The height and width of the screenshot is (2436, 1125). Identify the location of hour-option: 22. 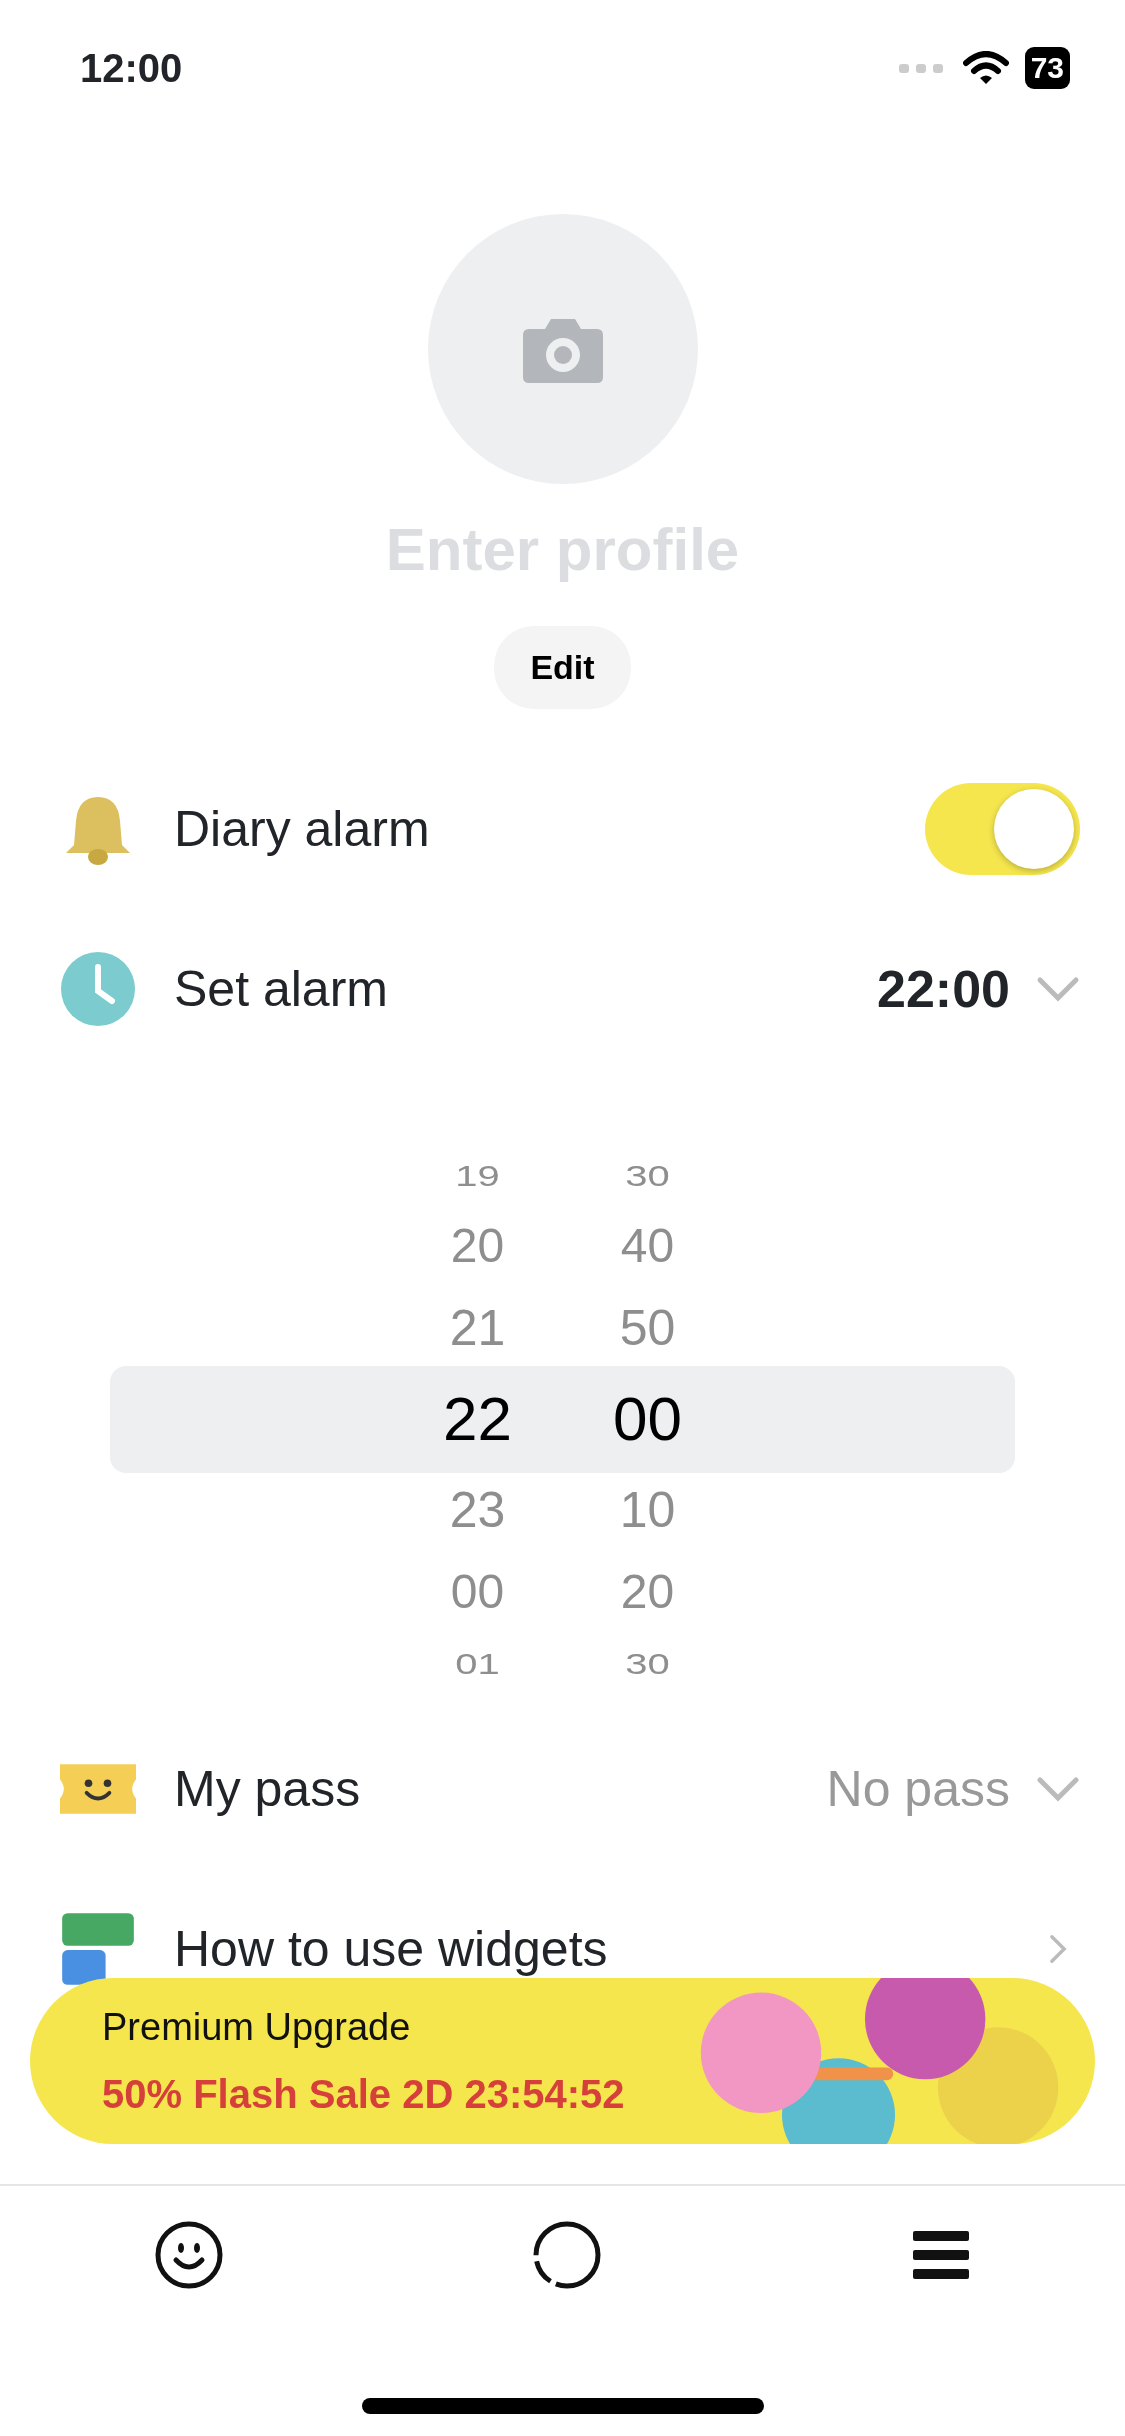
(477, 1419).